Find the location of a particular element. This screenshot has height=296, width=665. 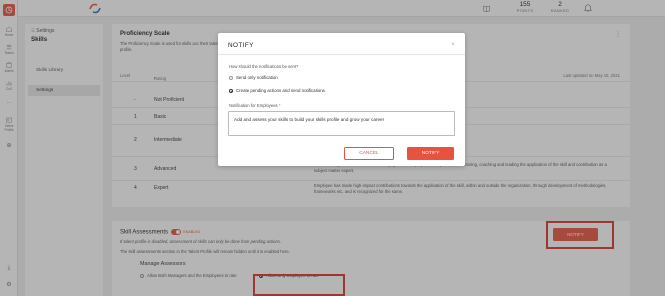

notification-field-label: Notification for Employees * is located at coordinates (254, 105).